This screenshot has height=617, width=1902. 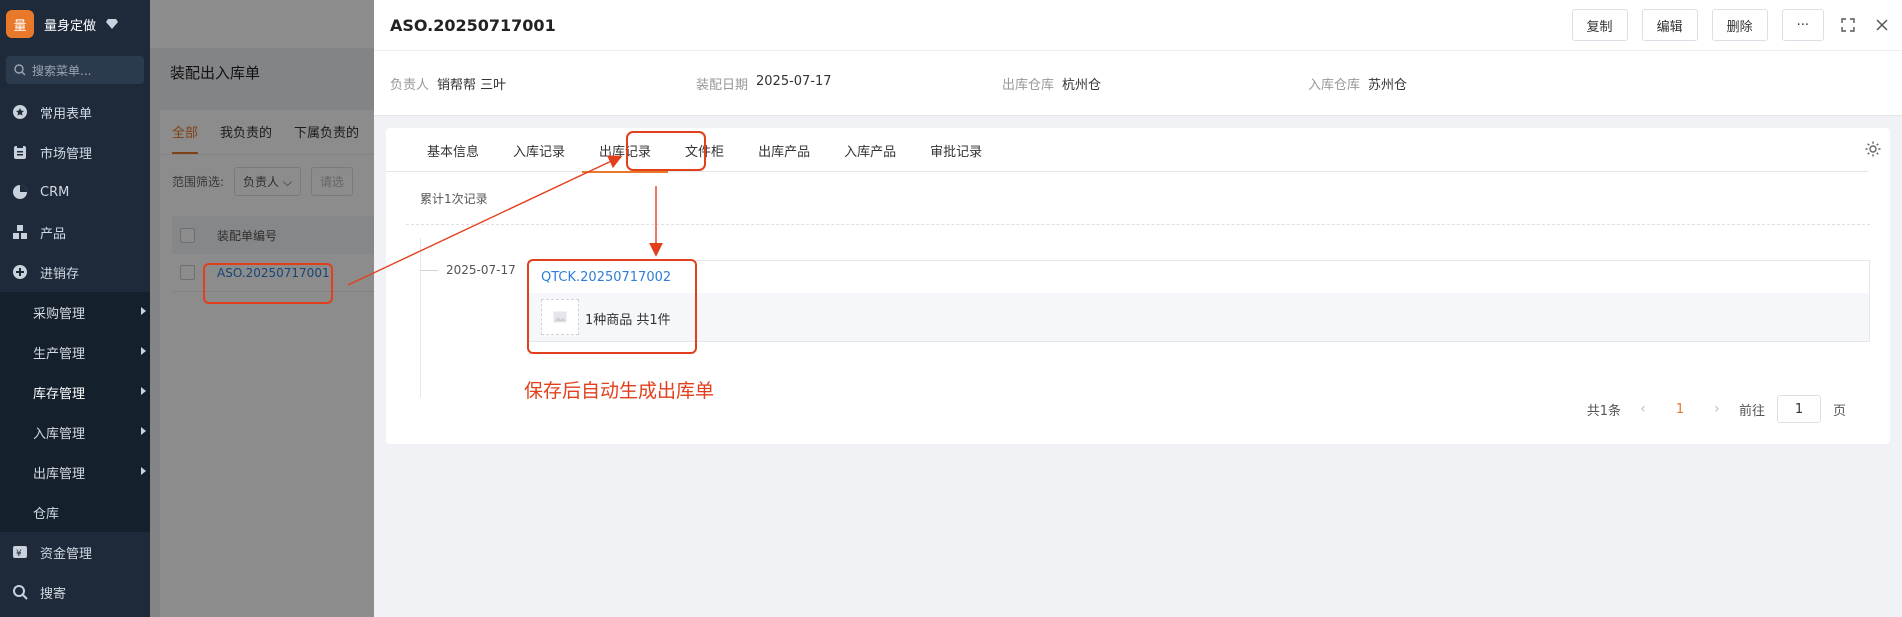 What do you see at coordinates (1138, 224) in the screenshot?
I see `divider` at bounding box center [1138, 224].